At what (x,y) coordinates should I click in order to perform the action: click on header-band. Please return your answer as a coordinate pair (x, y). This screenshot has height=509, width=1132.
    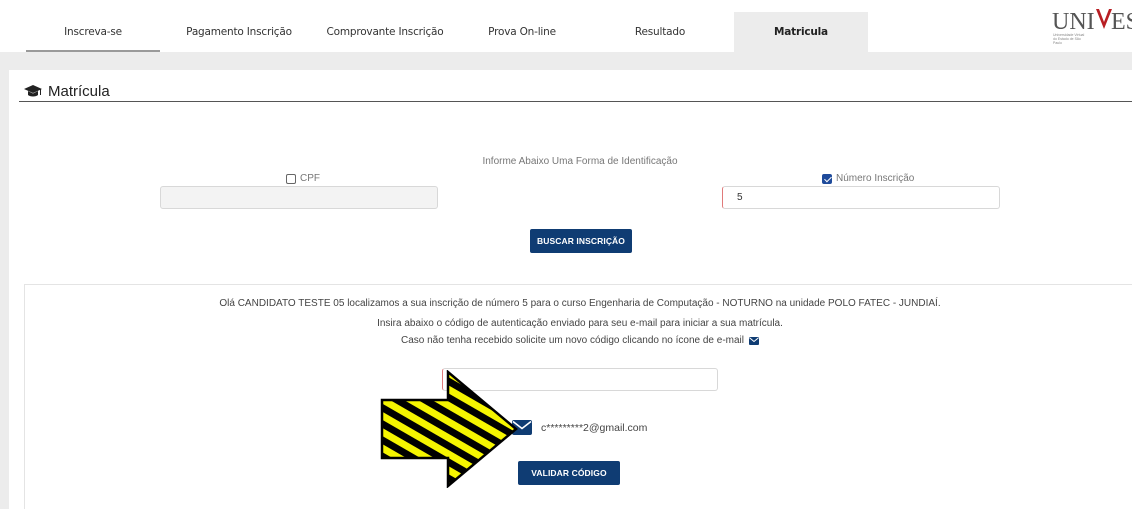
    Looking at the image, I should click on (566, 61).